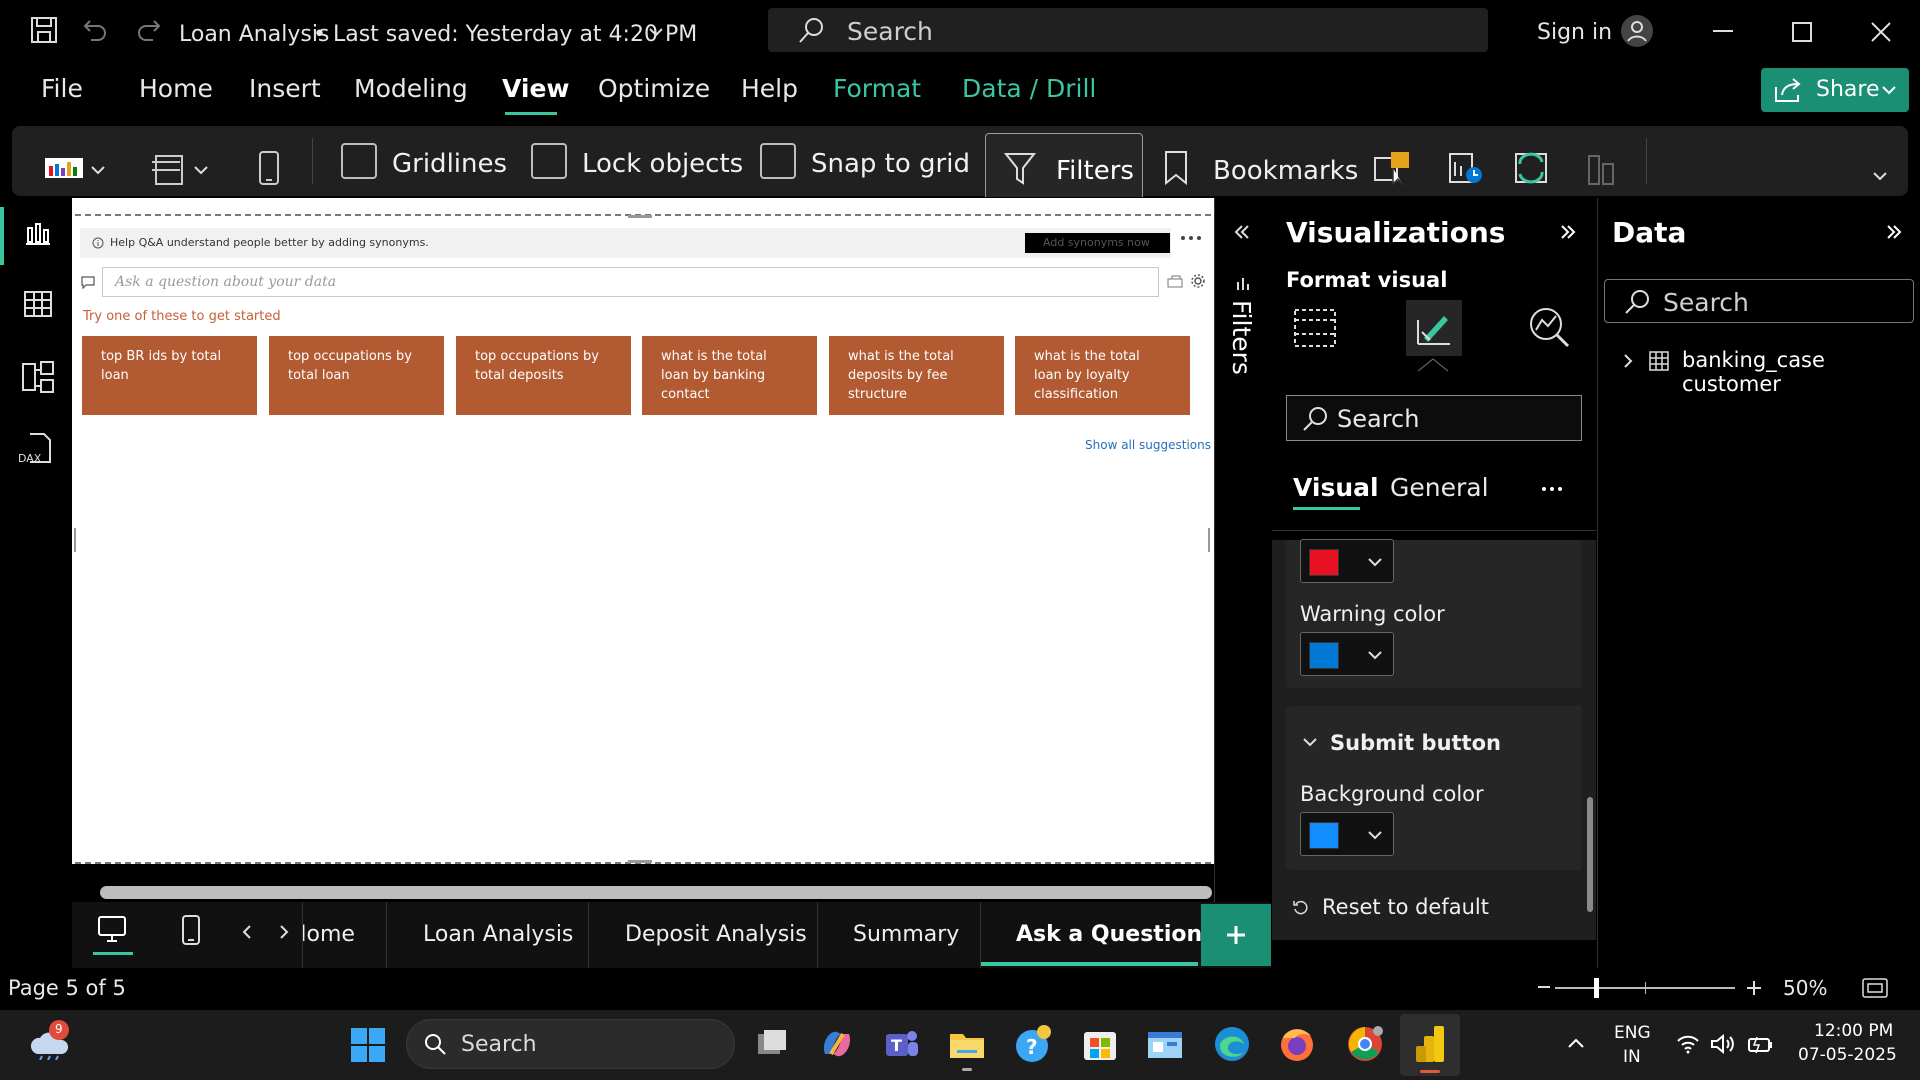  I want to click on menu-optimize: Optimize, so click(654, 88).